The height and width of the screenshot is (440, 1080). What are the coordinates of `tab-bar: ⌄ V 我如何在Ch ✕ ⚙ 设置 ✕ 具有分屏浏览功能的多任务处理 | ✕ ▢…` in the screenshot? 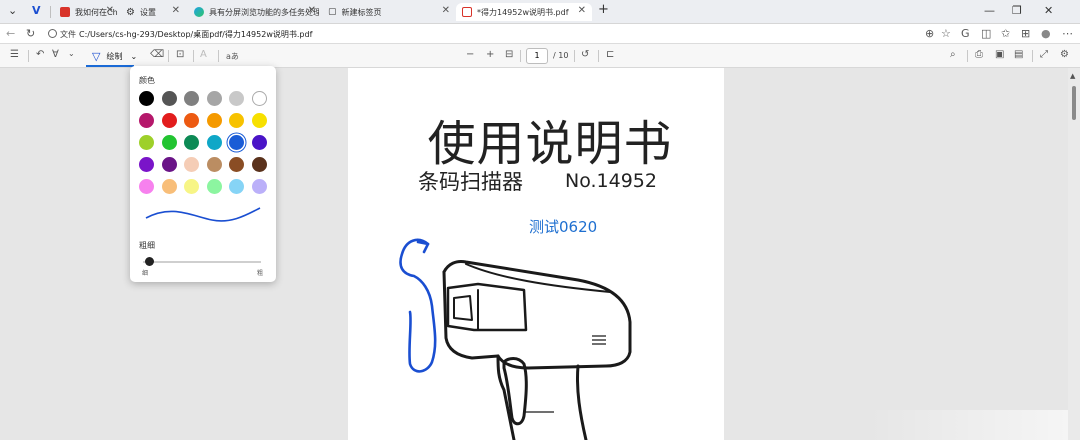 It's located at (540, 12).